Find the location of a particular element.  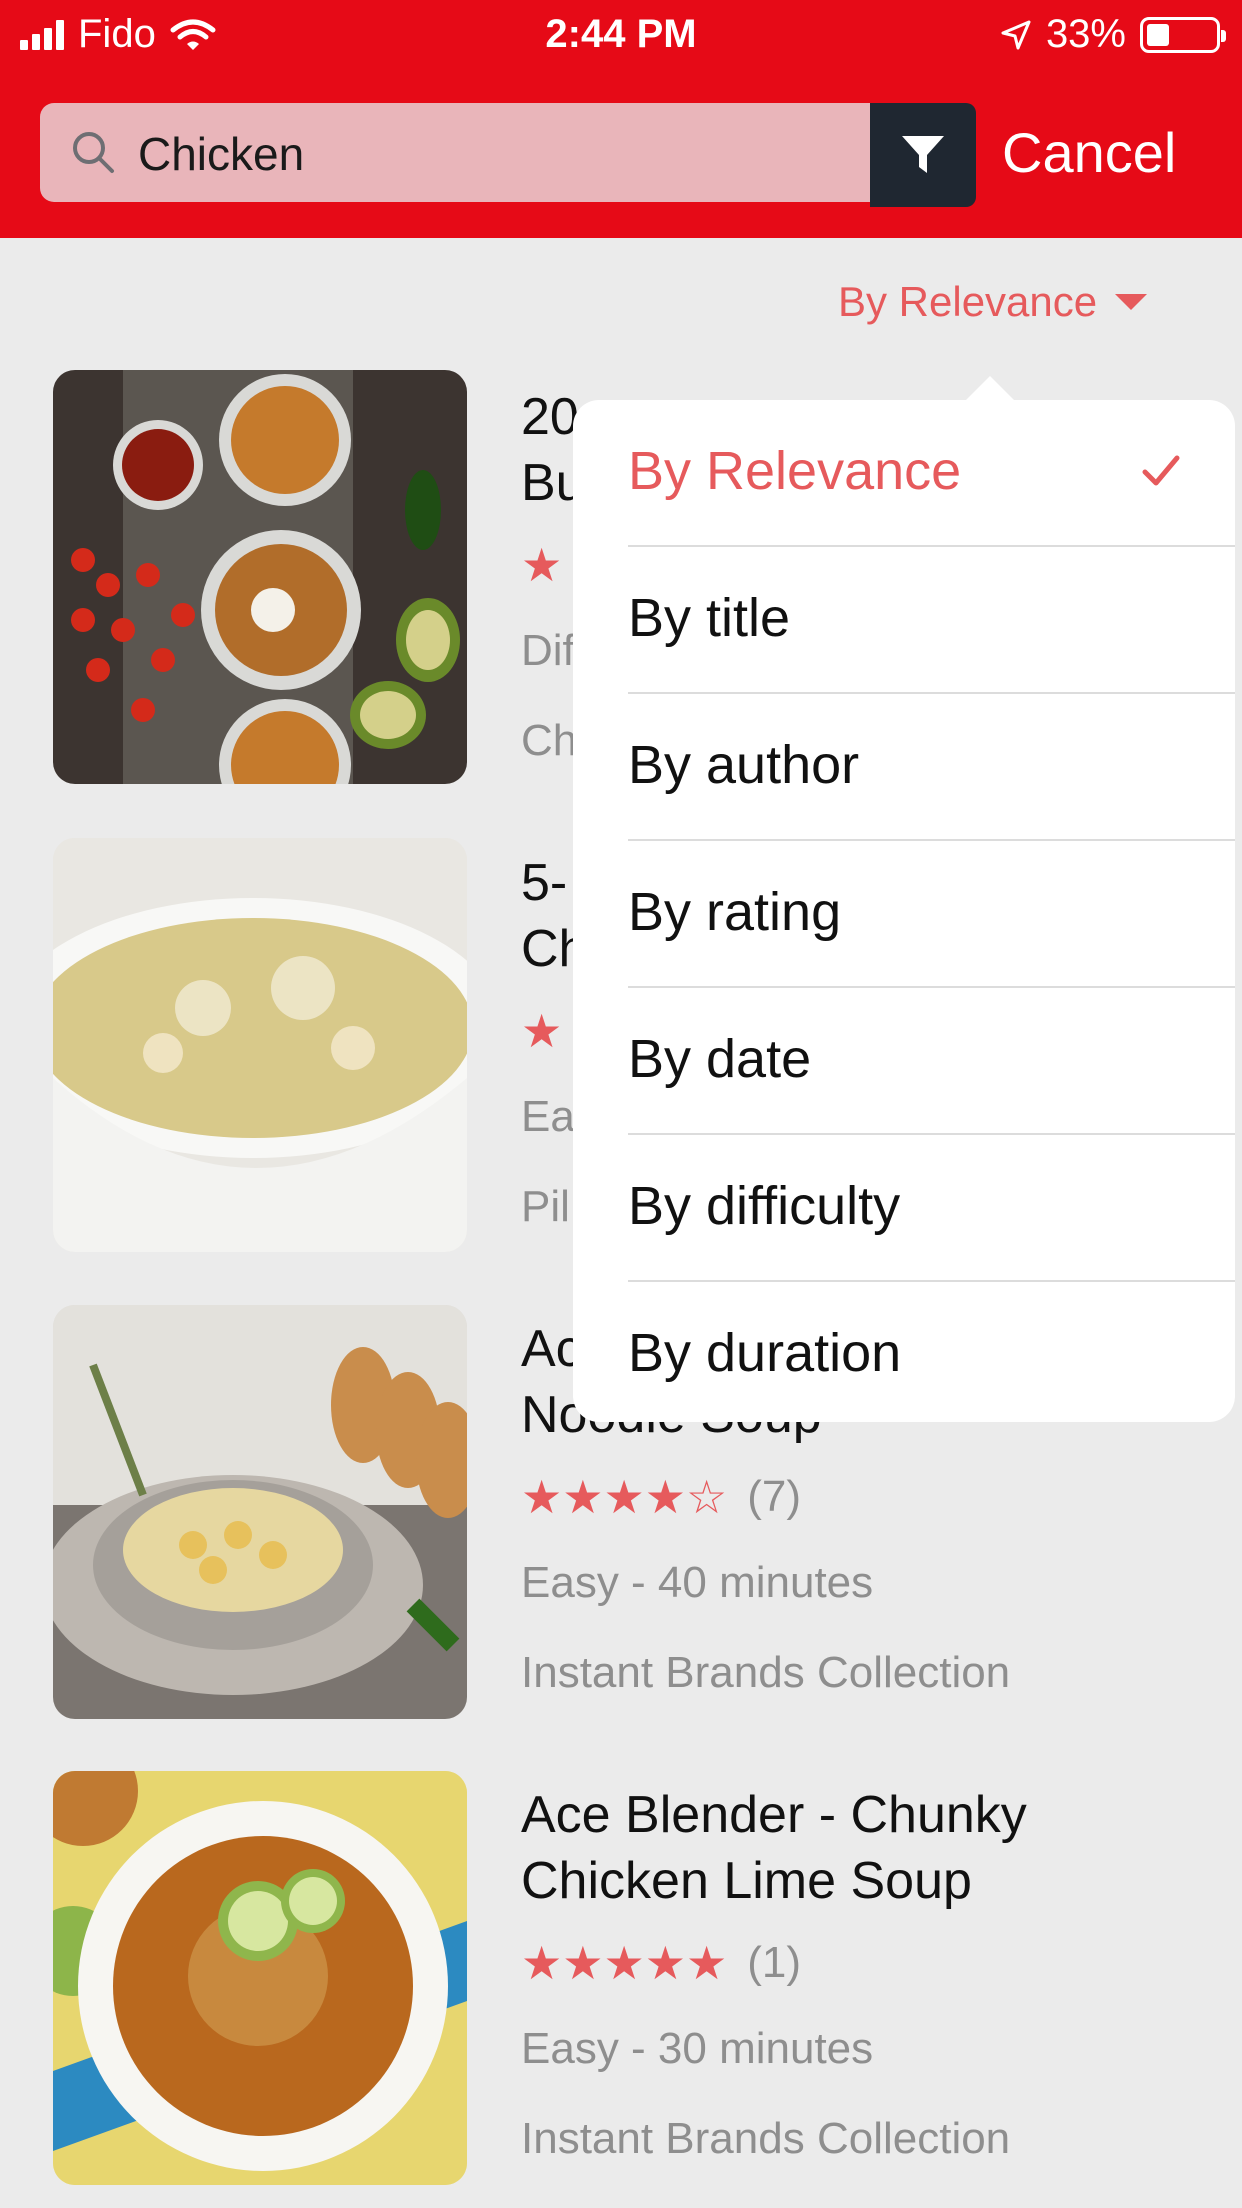

recipe-title: Ace Blender - Chunky Chicken Lime Soup is located at coordinates (774, 1848).